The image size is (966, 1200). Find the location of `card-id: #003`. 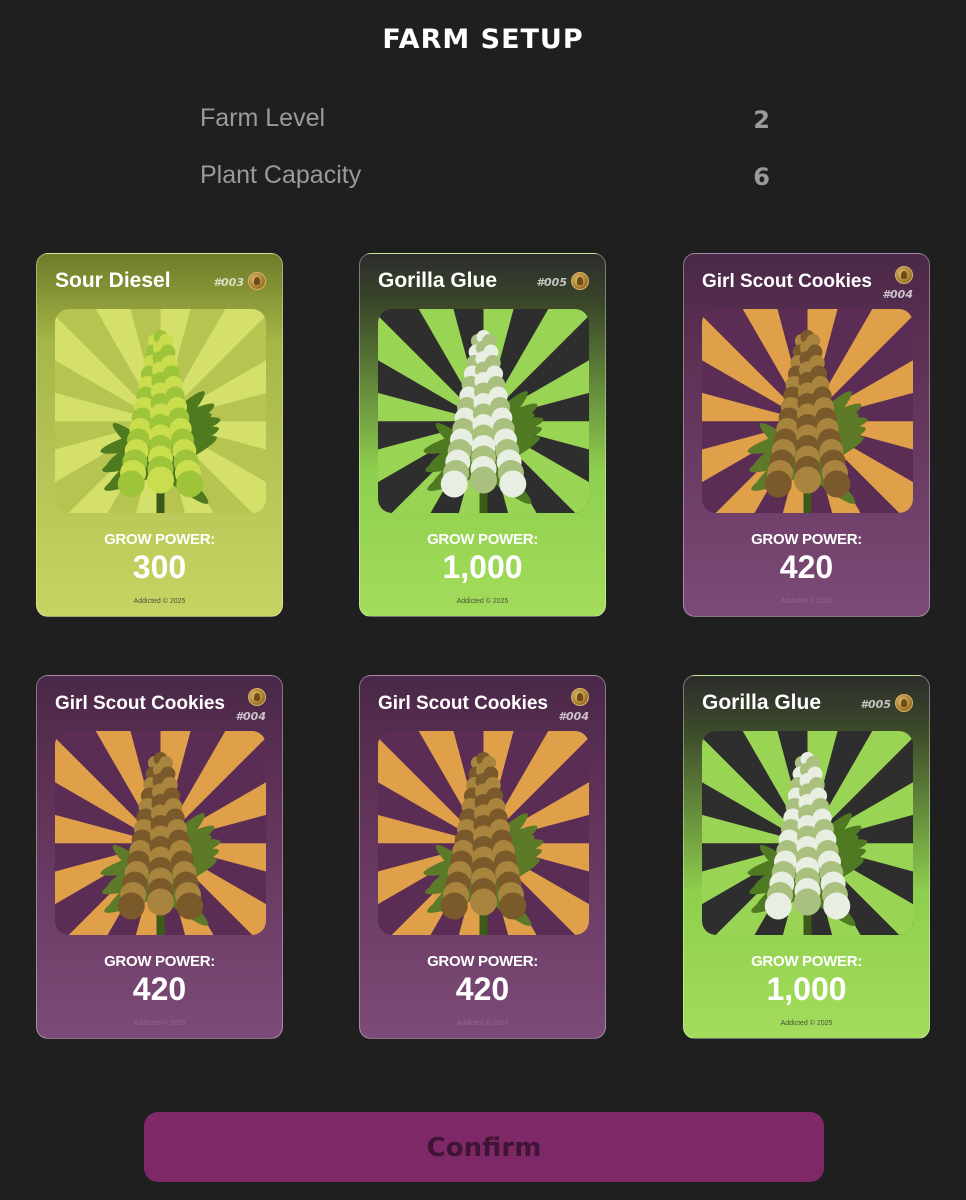

card-id: #003 is located at coordinates (228, 282).